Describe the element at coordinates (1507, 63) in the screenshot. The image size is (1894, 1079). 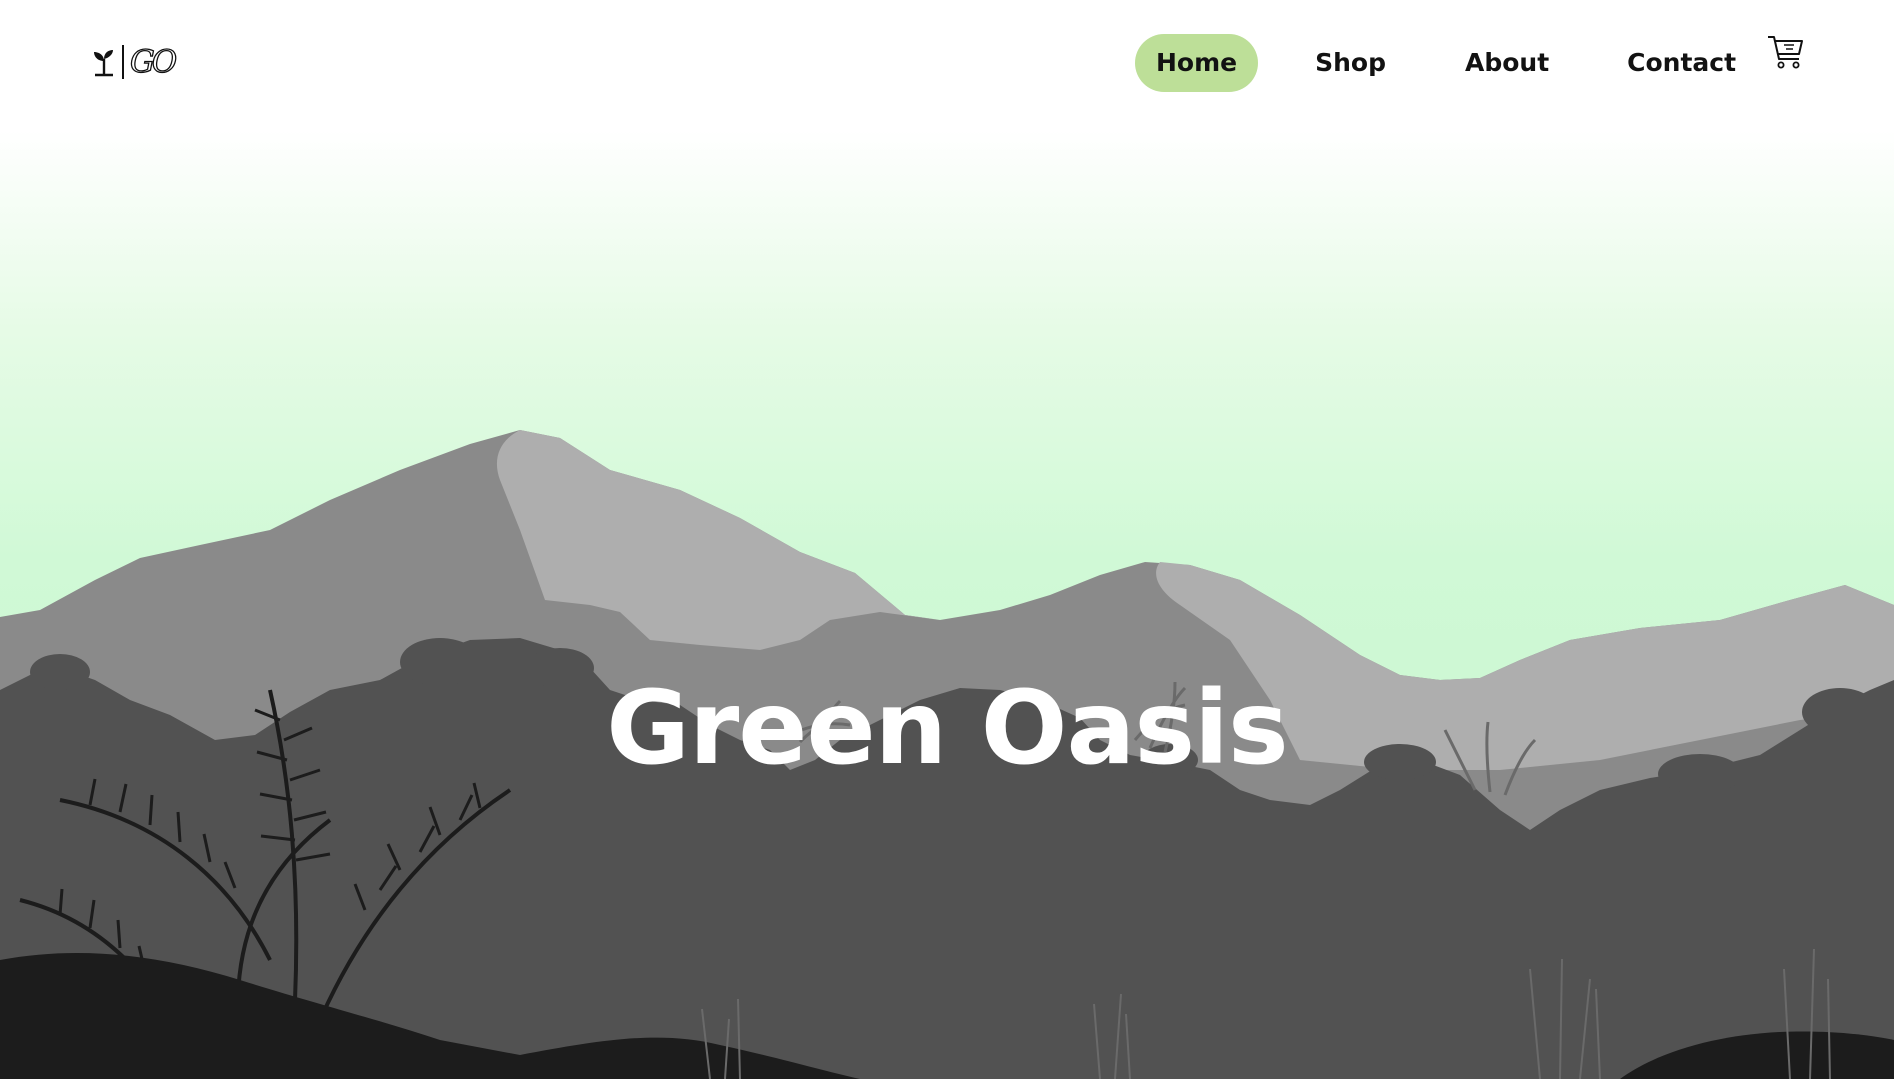
I see `nav-about-link: About` at that location.